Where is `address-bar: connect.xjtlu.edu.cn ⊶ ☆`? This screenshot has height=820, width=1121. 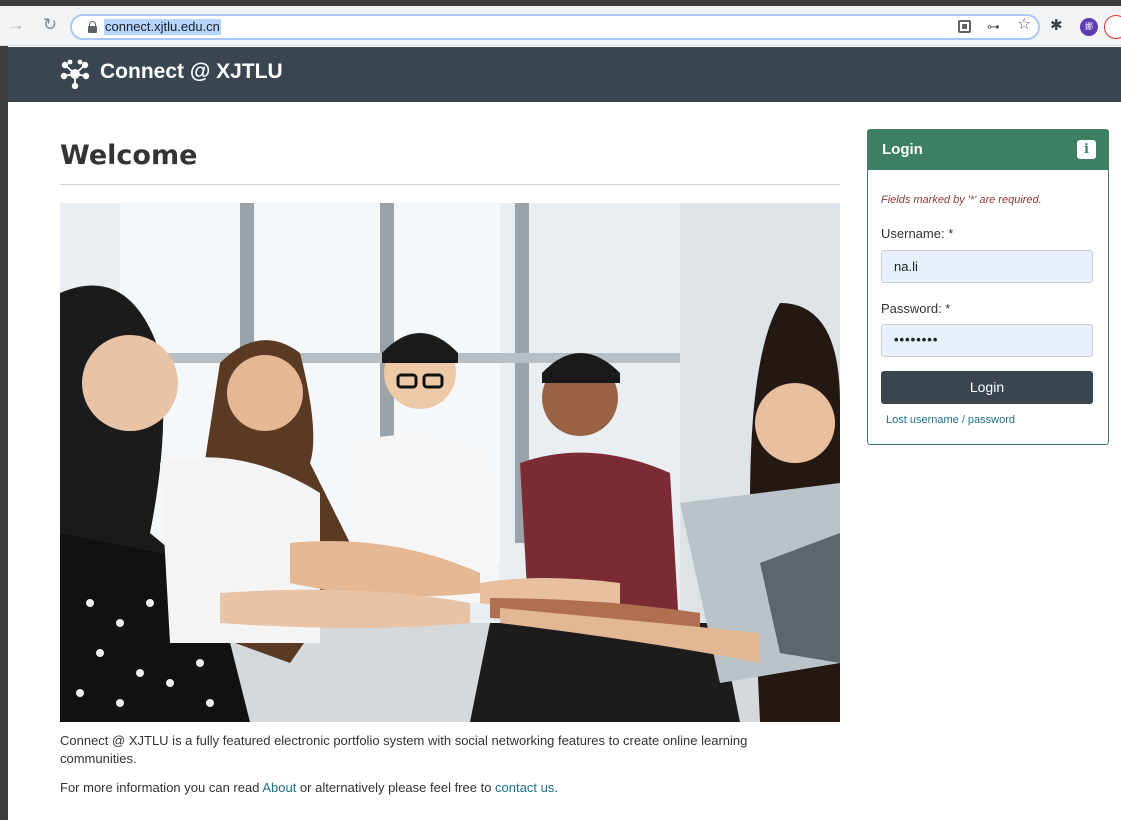 address-bar: connect.xjtlu.edu.cn ⊶ ☆ is located at coordinates (555, 27).